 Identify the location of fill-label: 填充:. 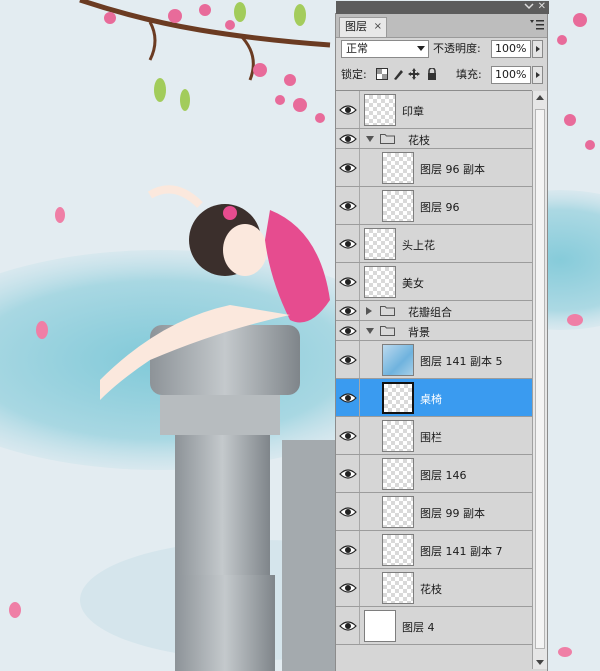
(469, 74).